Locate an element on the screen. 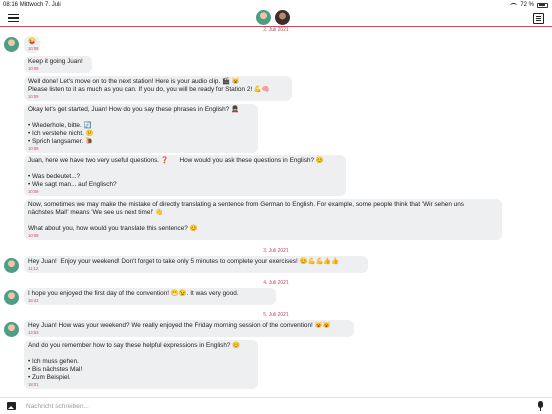  chat-participants is located at coordinates (273, 17).